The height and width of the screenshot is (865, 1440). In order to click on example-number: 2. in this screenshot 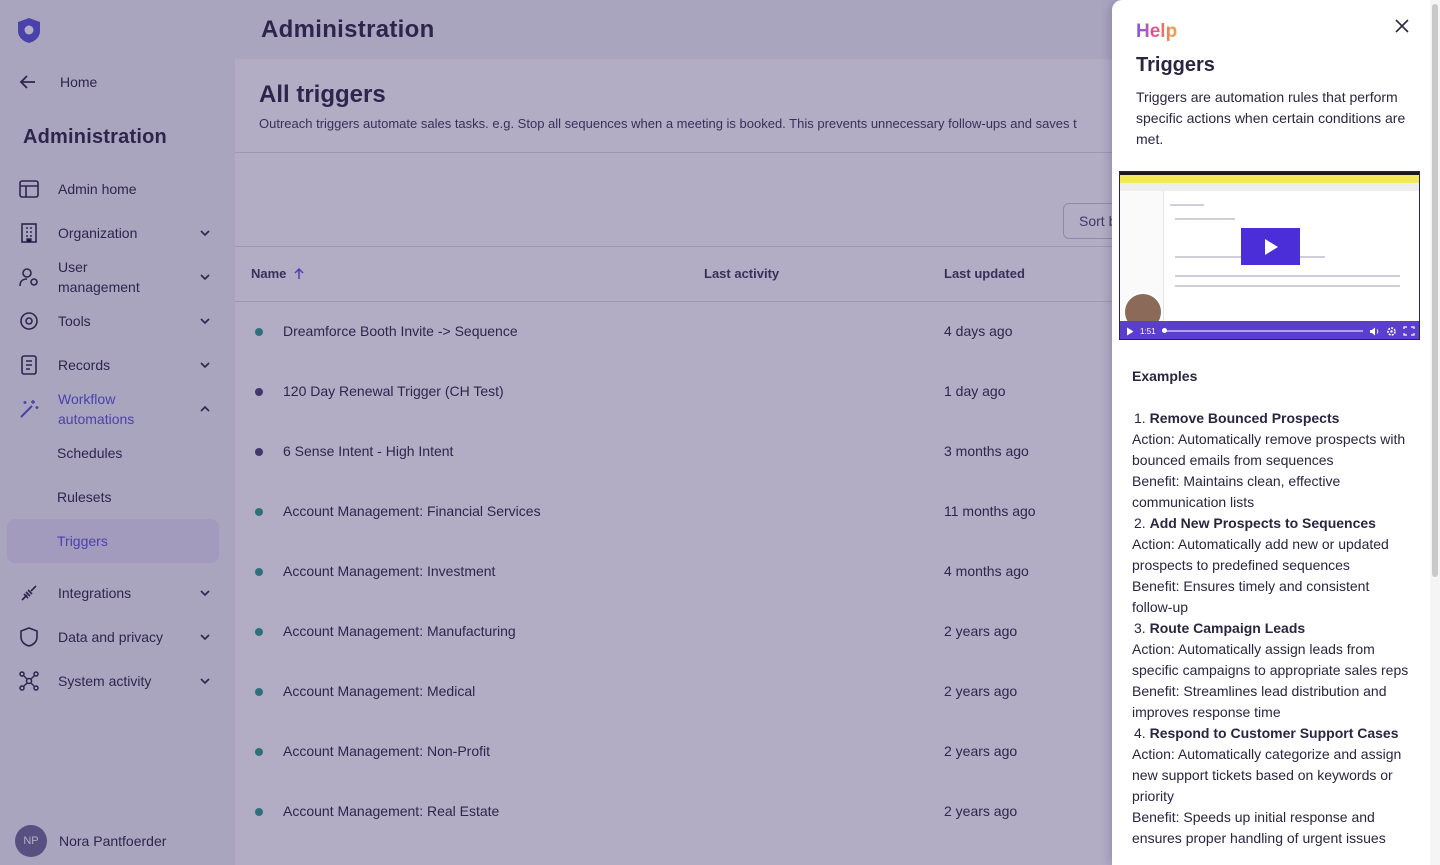, I will do `click(1140, 523)`.